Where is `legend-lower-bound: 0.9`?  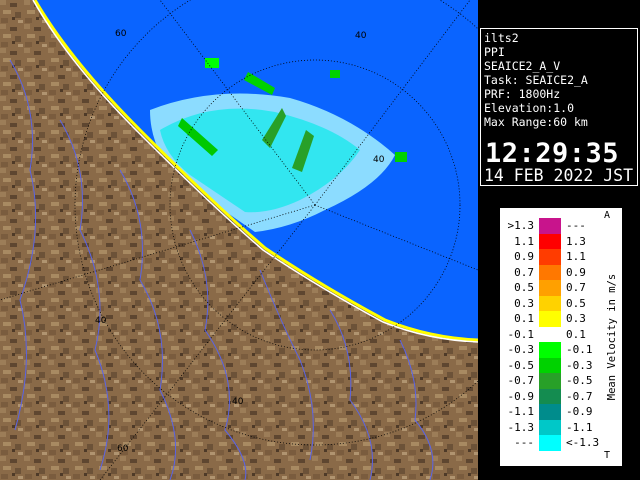 legend-lower-bound: 0.9 is located at coordinates (524, 256).